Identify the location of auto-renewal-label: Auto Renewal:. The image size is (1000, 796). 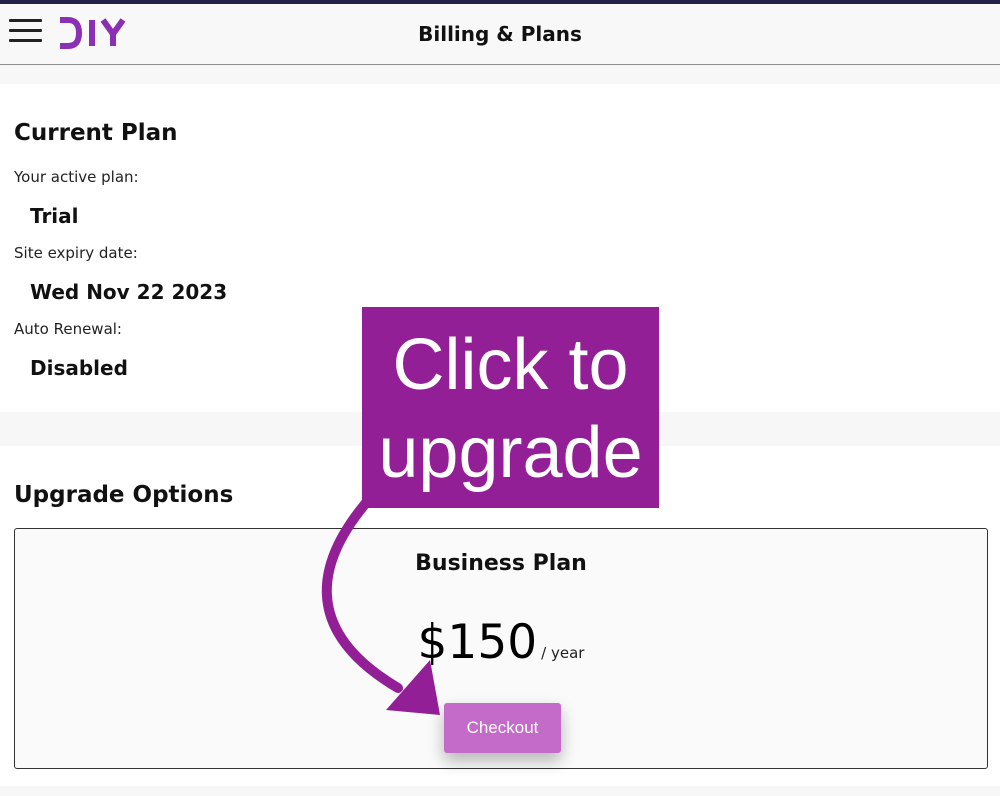
(68, 329).